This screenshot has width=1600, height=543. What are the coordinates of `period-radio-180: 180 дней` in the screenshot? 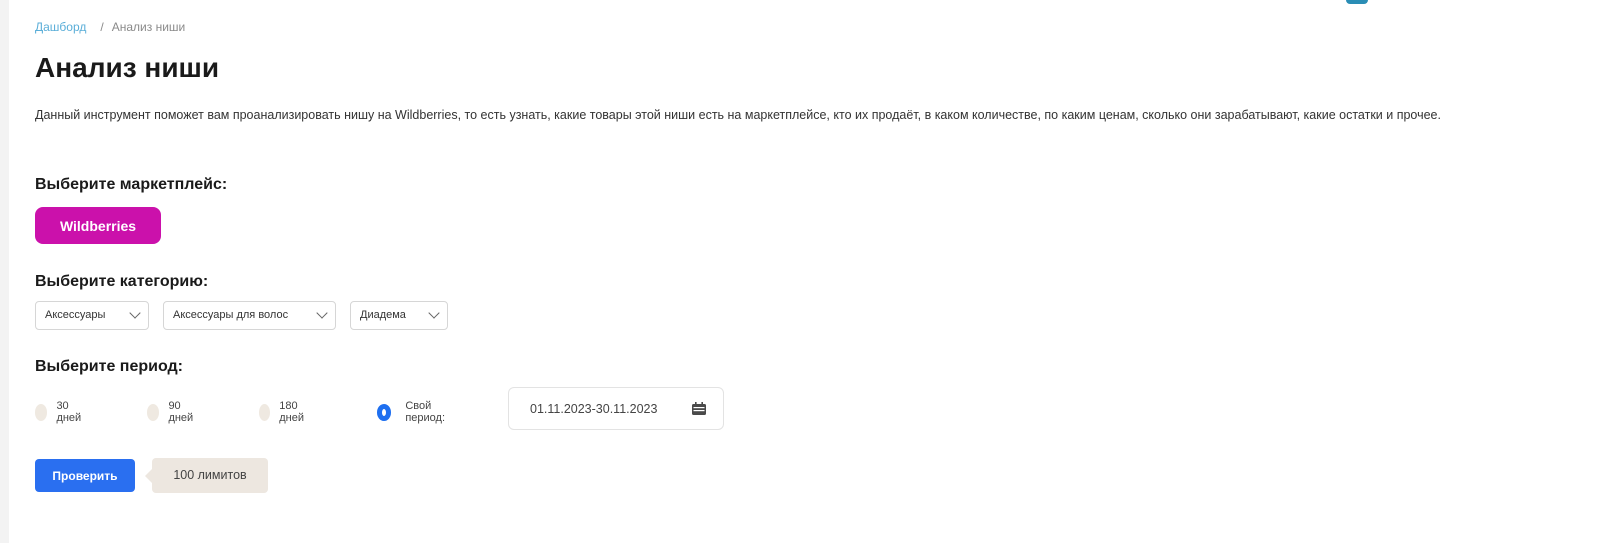 It's located at (284, 412).